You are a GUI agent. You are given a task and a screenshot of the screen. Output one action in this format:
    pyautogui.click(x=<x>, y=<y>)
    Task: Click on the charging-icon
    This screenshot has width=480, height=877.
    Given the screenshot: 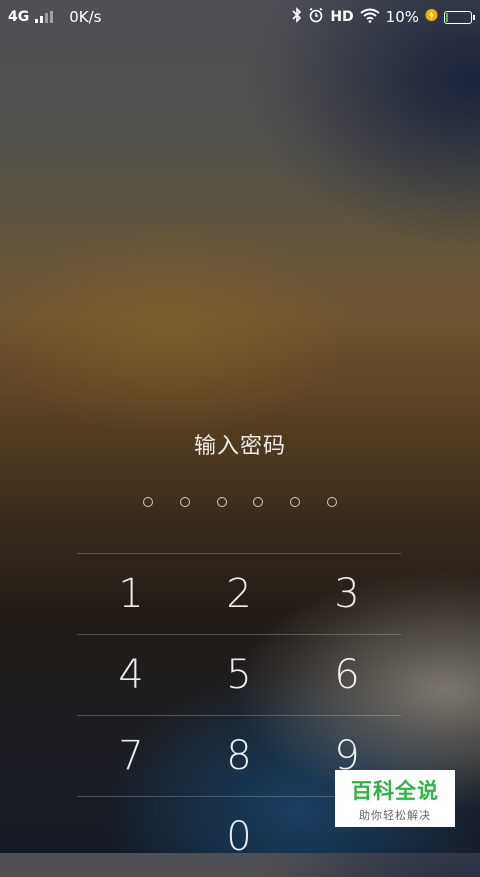 What is the action you would take?
    pyautogui.click(x=431, y=17)
    